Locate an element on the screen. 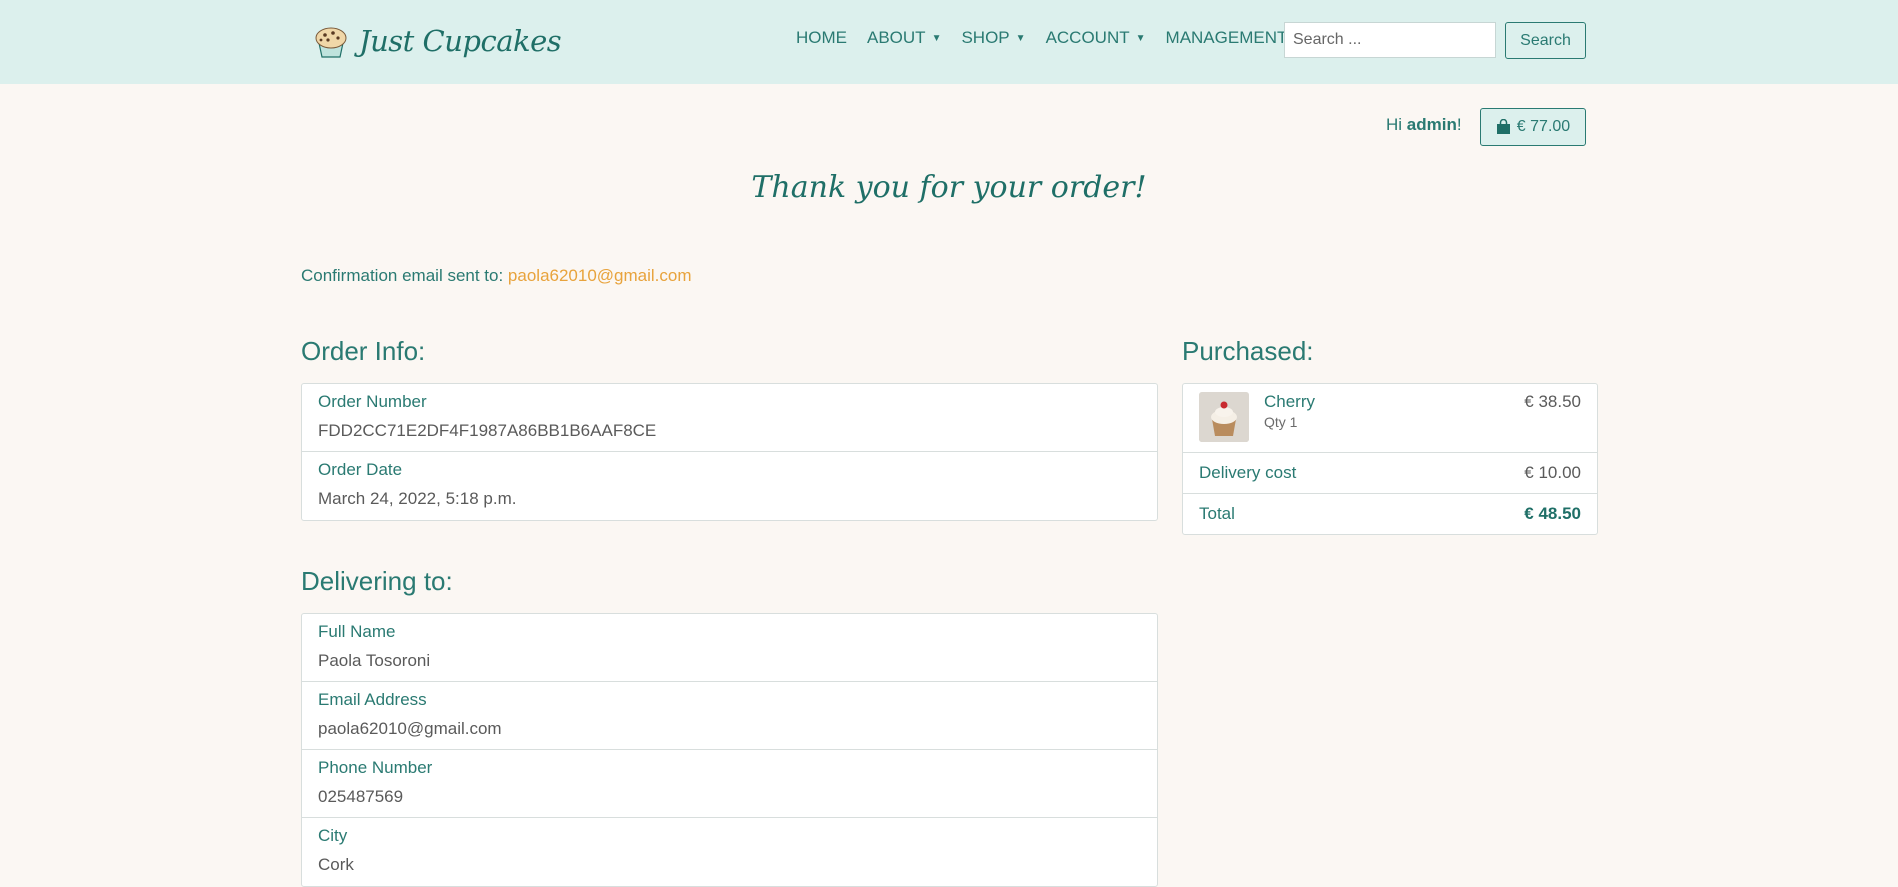  email-row: Email Address paola62010@gmail.com is located at coordinates (729, 716).